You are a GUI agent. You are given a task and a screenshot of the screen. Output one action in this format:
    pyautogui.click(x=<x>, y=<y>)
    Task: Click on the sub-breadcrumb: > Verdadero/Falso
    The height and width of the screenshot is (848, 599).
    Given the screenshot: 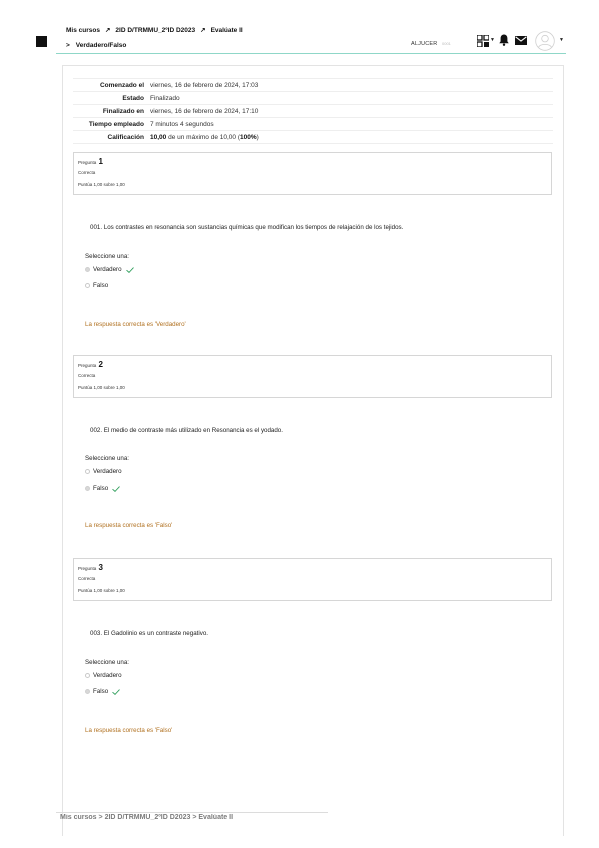 What is the action you would take?
    pyautogui.click(x=96, y=45)
    